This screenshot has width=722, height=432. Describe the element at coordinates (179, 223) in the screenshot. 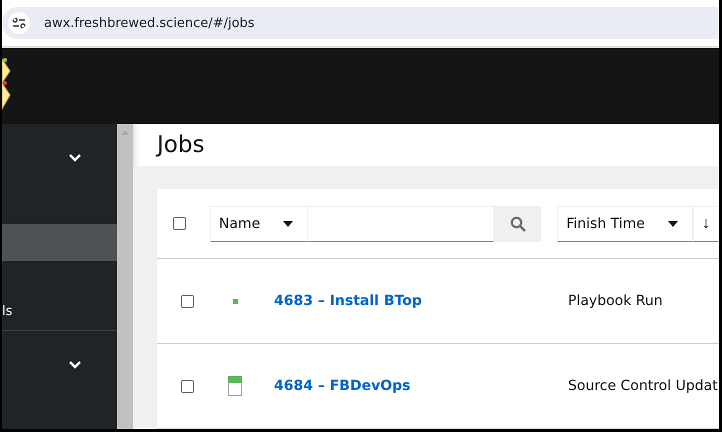

I see `select-all-checkbox` at that location.